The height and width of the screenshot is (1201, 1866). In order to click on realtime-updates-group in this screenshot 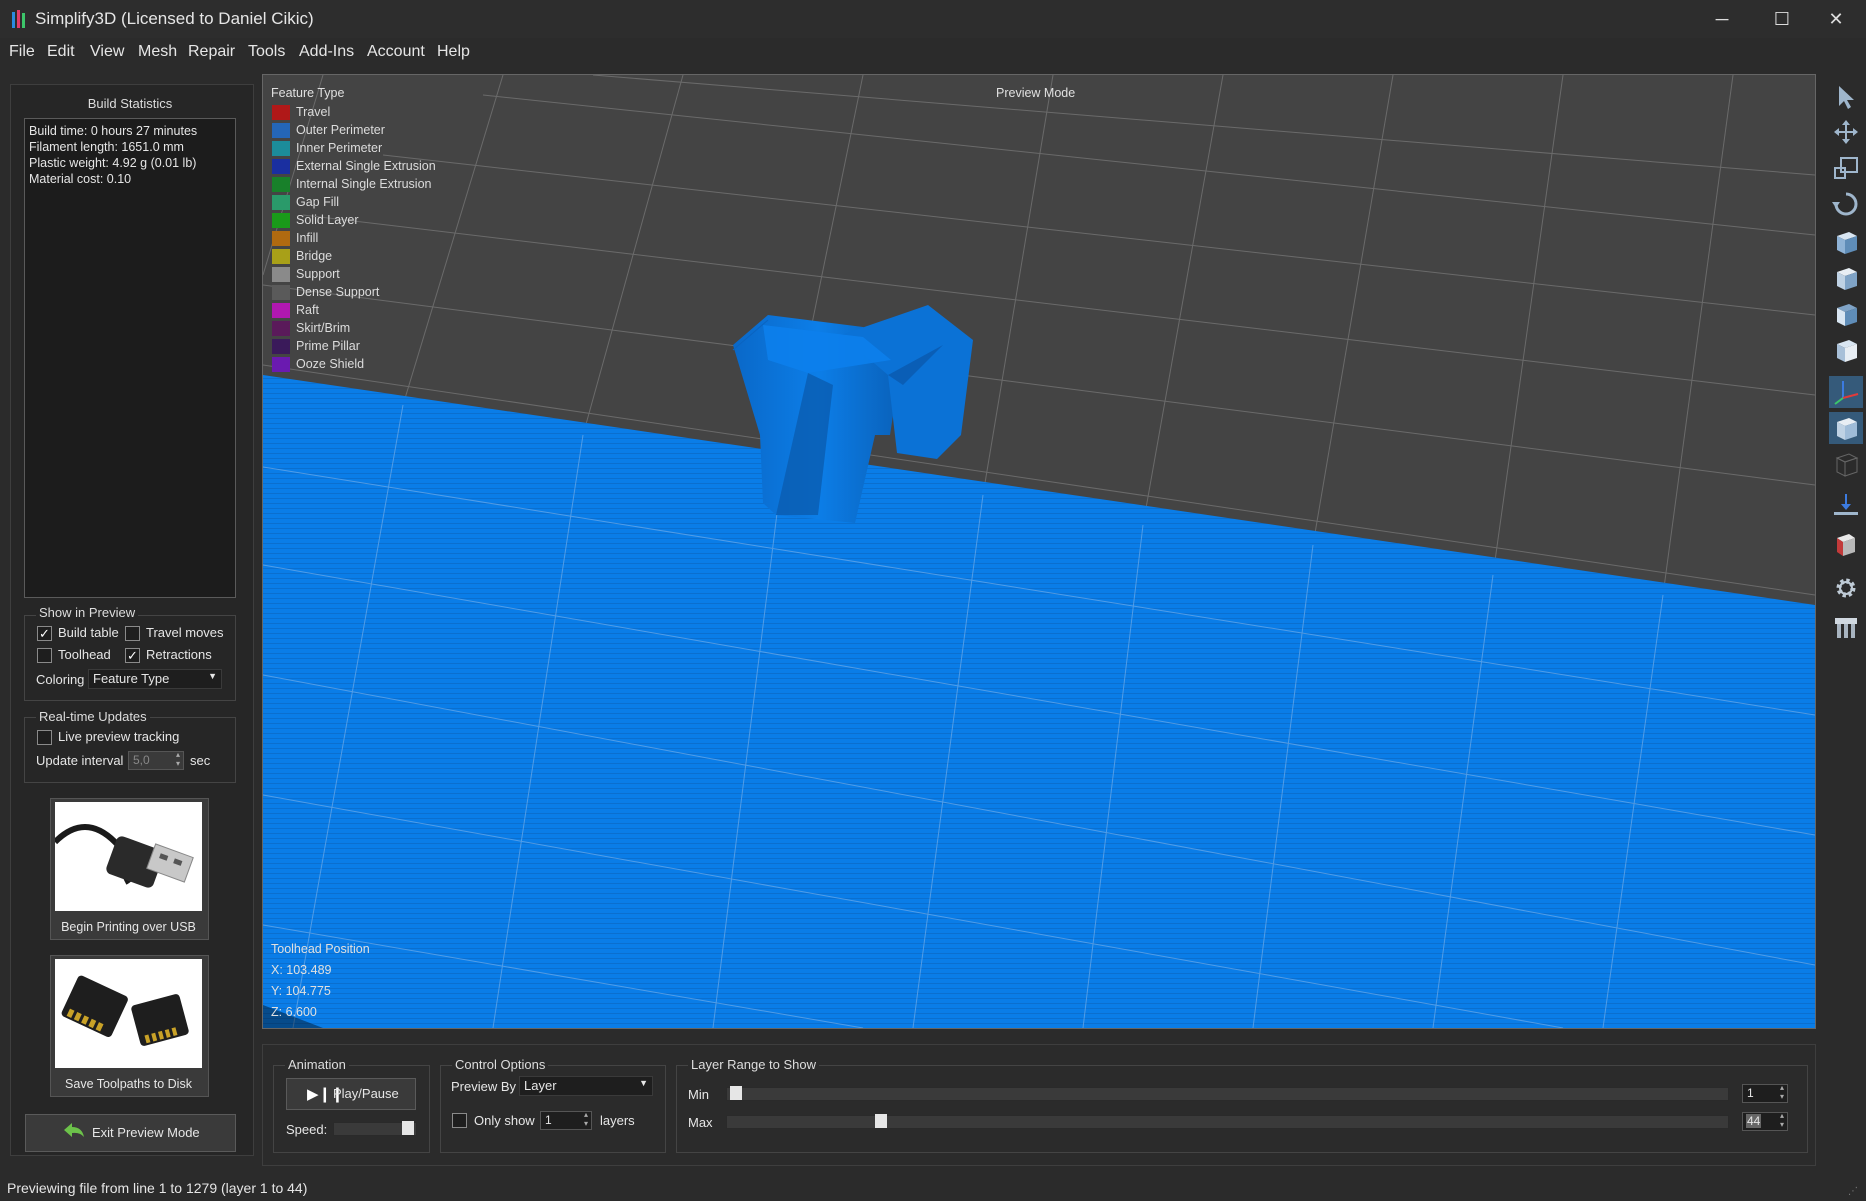, I will do `click(130, 750)`.